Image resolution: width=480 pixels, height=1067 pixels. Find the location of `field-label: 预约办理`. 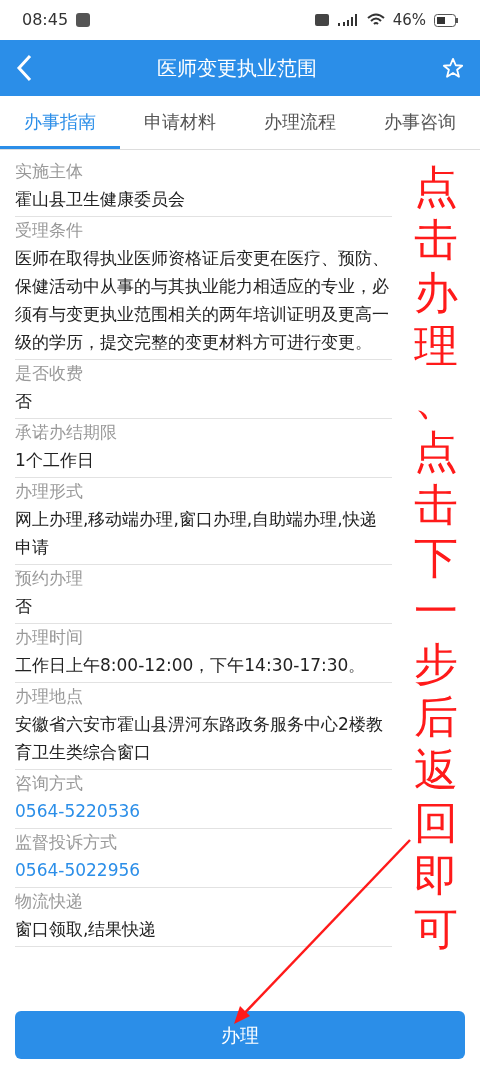

field-label: 预约办理 is located at coordinates (49, 578).